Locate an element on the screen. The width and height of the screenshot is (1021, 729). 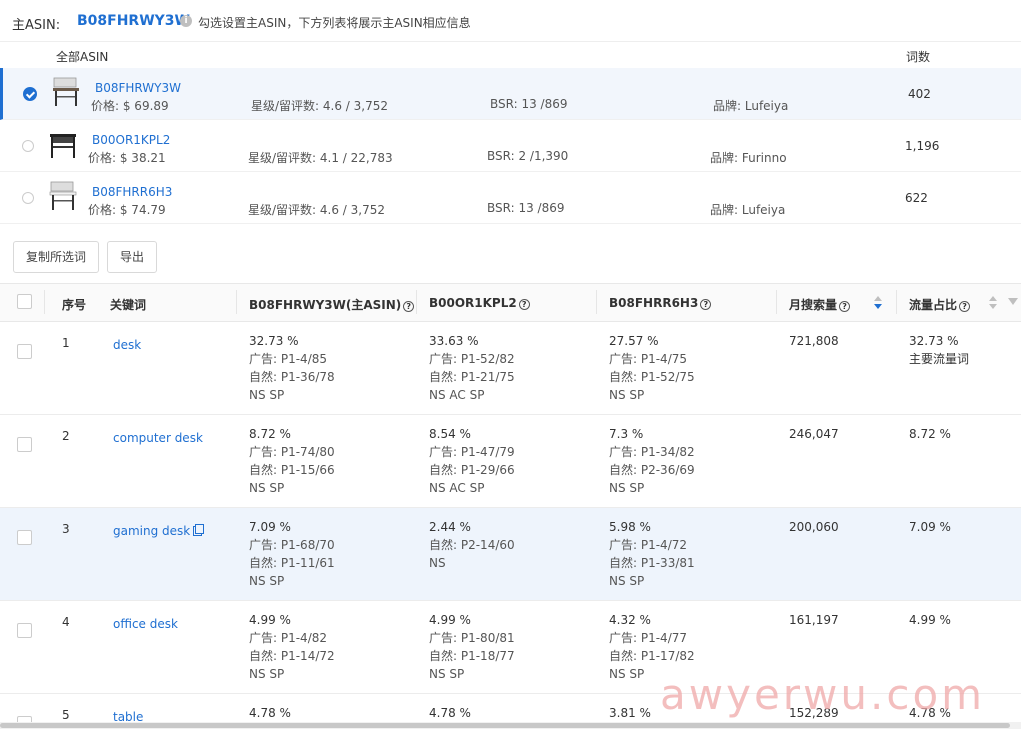
asin2-tags: NS is located at coordinates (437, 563).